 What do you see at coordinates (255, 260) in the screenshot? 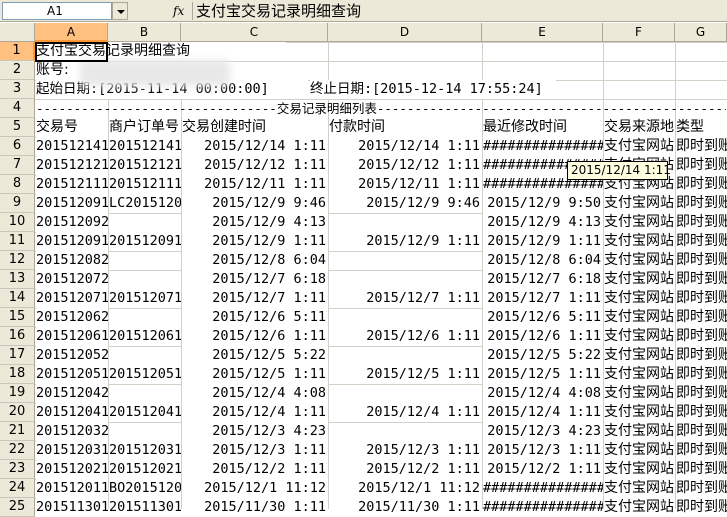
I see `table-cell: 2015/12/8 6:04` at bounding box center [255, 260].